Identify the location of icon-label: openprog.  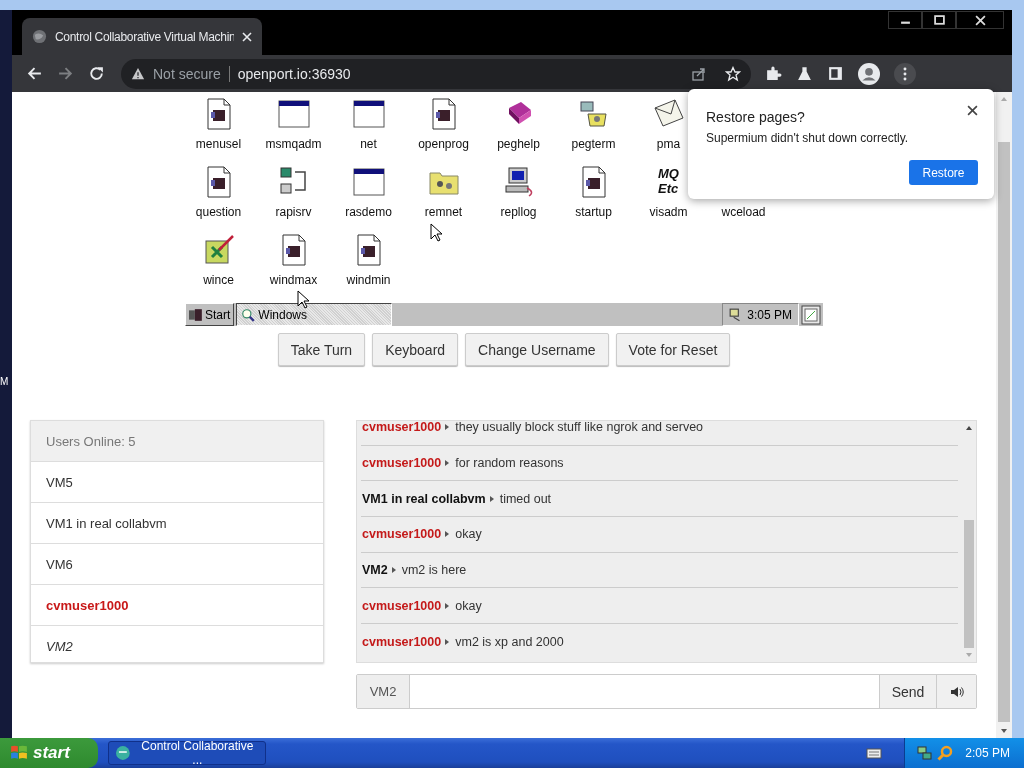
(443, 144).